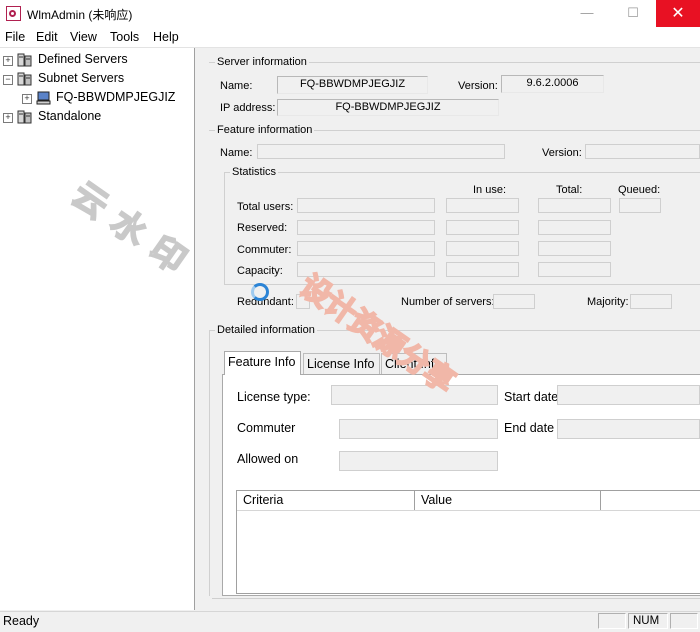 The image size is (700, 632). What do you see at coordinates (341, 363) in the screenshot?
I see `tab-license-info: License Info` at bounding box center [341, 363].